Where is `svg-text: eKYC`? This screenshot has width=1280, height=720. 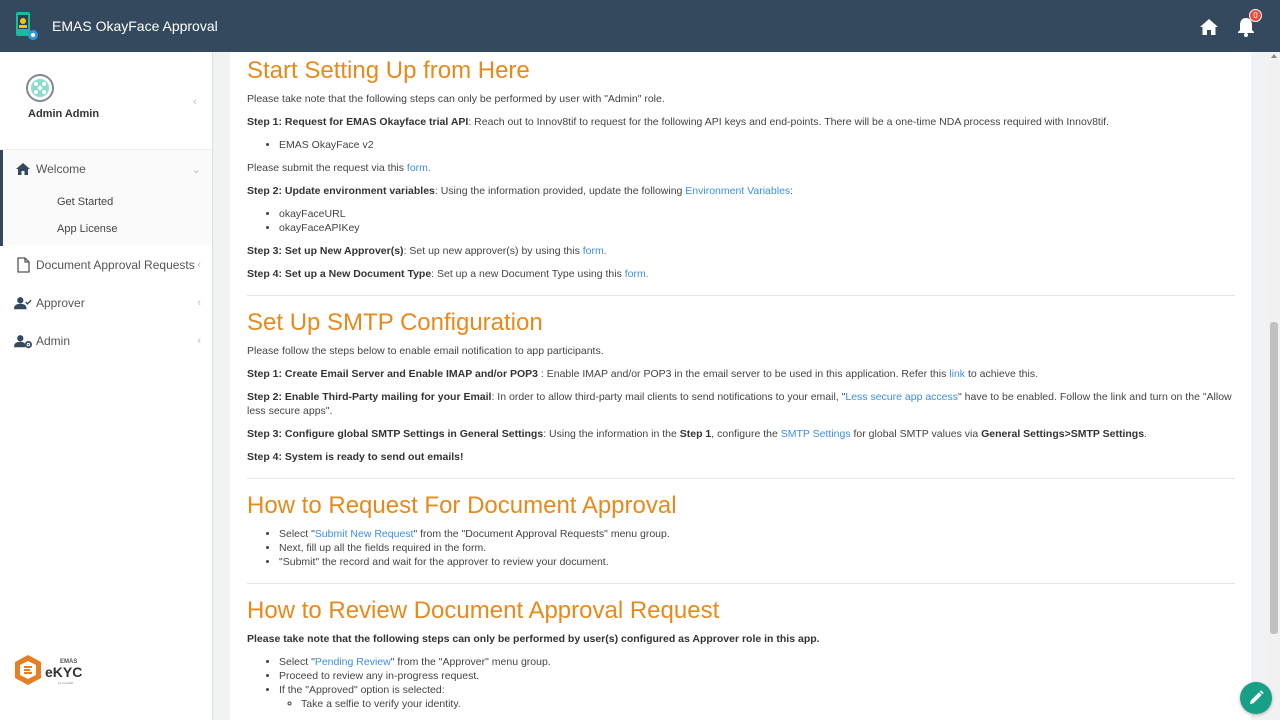
svg-text: eKYC is located at coordinates (63, 672).